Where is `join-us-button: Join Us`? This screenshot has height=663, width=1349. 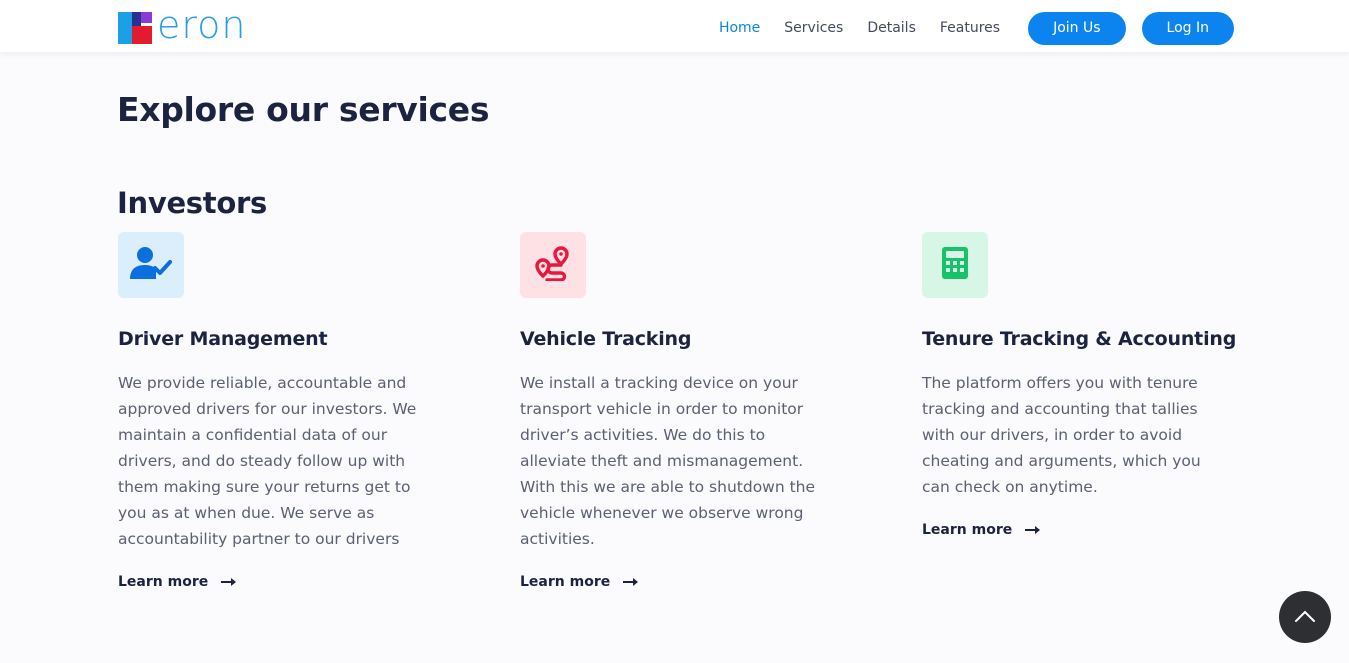
join-us-button: Join Us is located at coordinates (1077, 28).